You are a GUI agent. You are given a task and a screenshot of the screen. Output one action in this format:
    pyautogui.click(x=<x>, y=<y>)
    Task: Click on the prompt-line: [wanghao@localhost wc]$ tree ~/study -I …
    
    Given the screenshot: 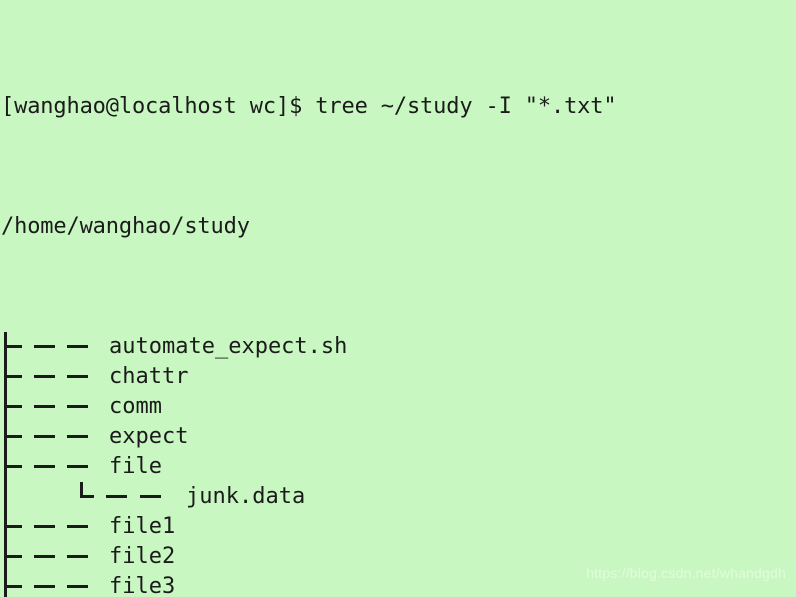 What is the action you would take?
    pyautogui.click(x=309, y=106)
    